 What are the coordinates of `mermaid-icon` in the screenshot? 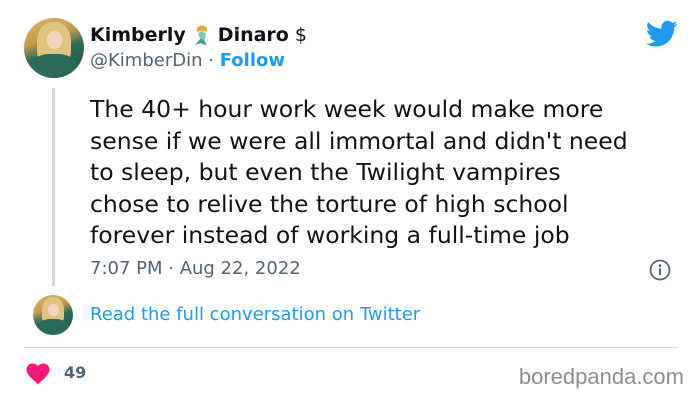 It's located at (200, 35).